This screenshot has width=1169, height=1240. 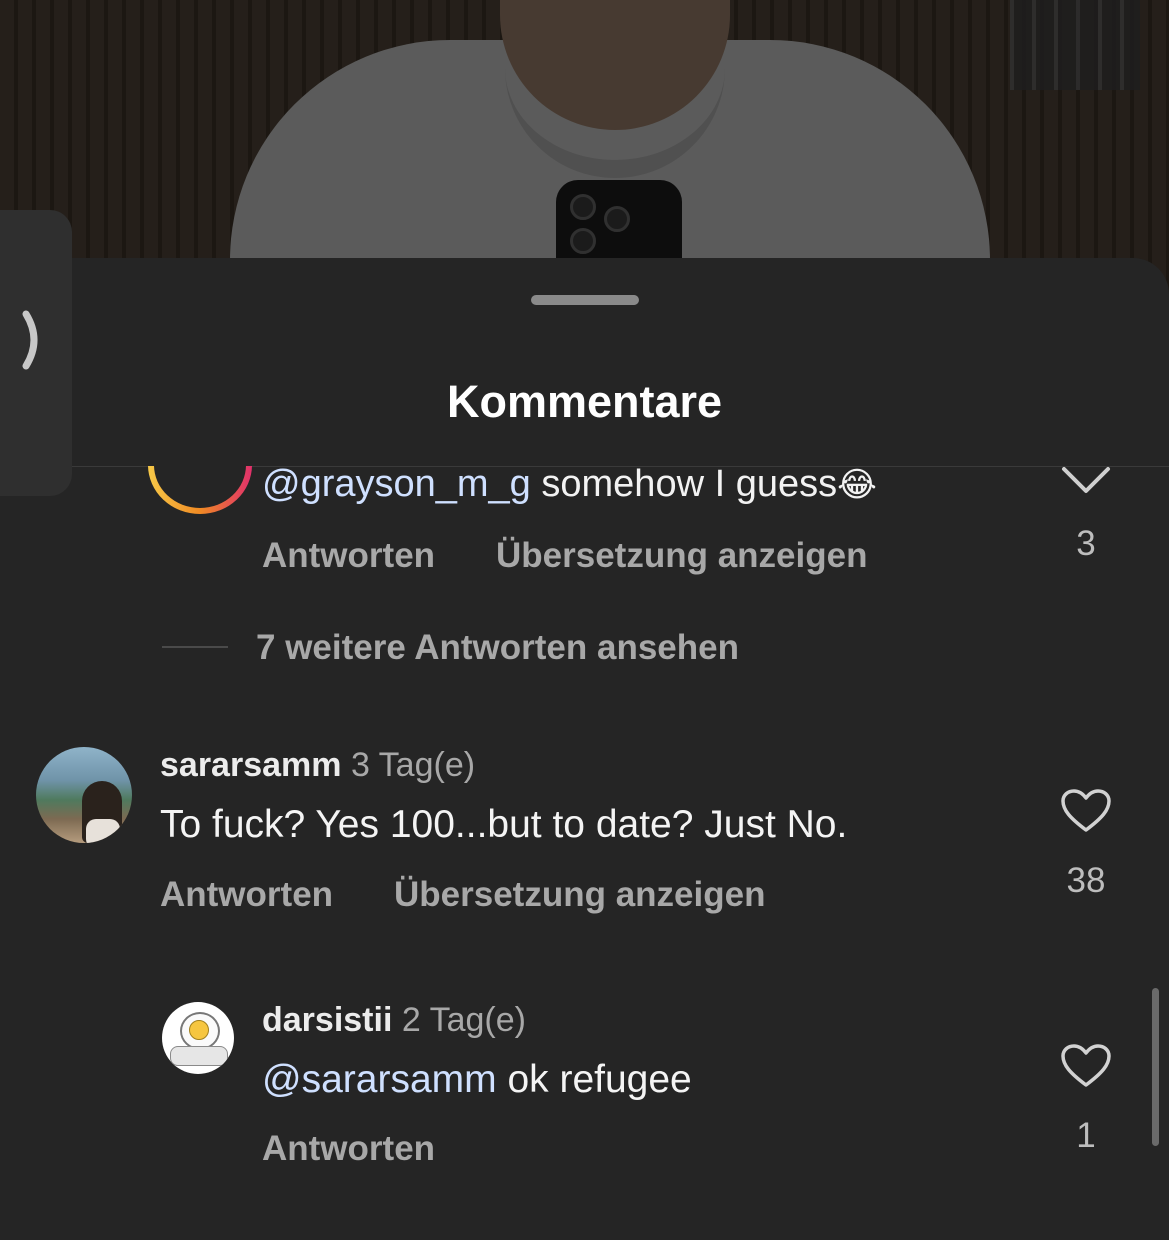 I want to click on username: darsistii, so click(x=327, y=1020).